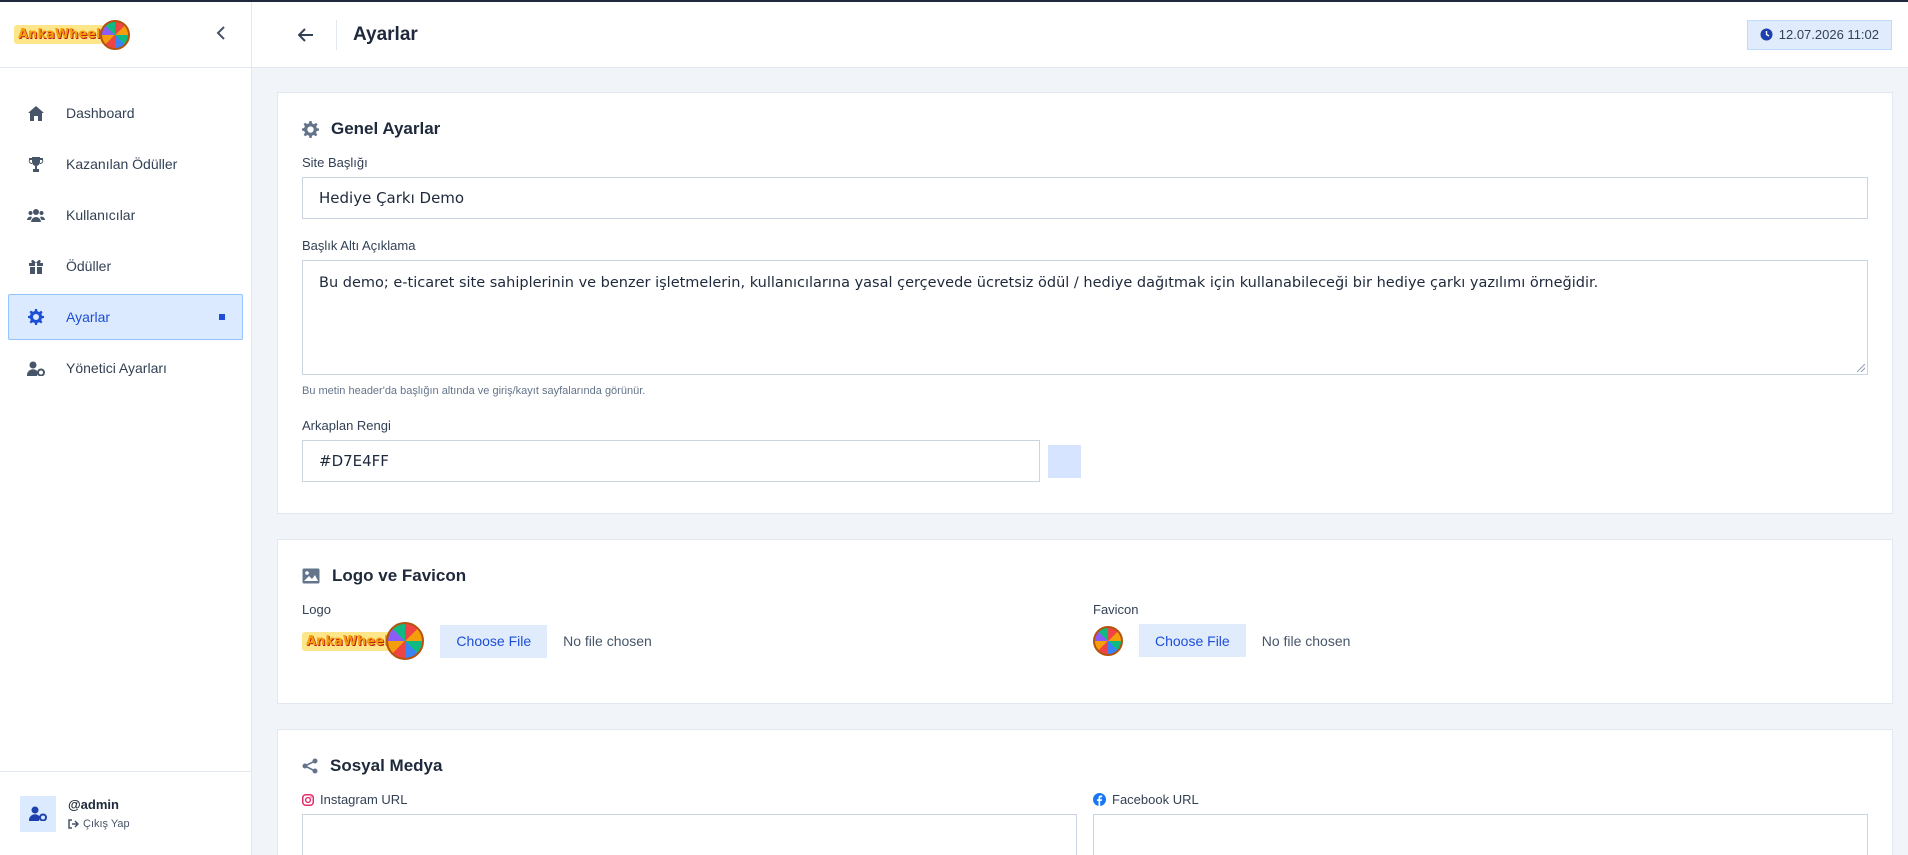 The height and width of the screenshot is (855, 1908). I want to click on social-columns: Instagram URL Facebook URL, so click(1085, 823).